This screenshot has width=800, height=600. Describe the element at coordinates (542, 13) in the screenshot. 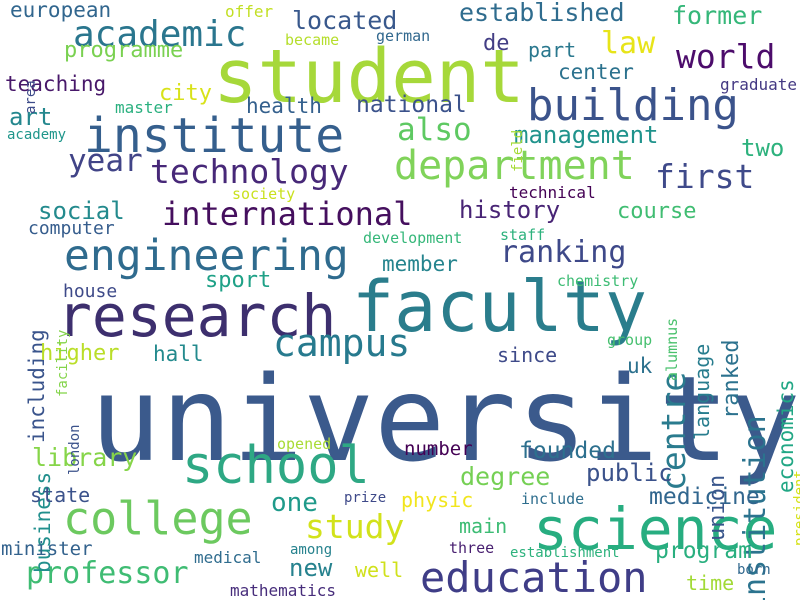

I see `word-established: established` at that location.